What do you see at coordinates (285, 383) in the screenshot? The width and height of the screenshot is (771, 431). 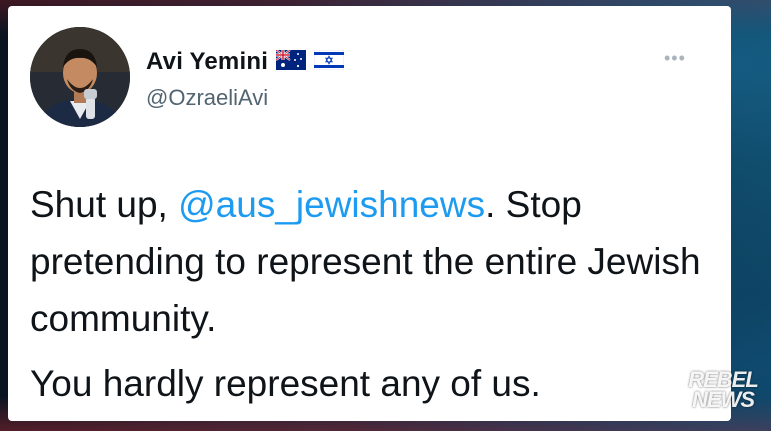 I see `tweet-paragraph-2: You hardly represent any of us.` at bounding box center [285, 383].